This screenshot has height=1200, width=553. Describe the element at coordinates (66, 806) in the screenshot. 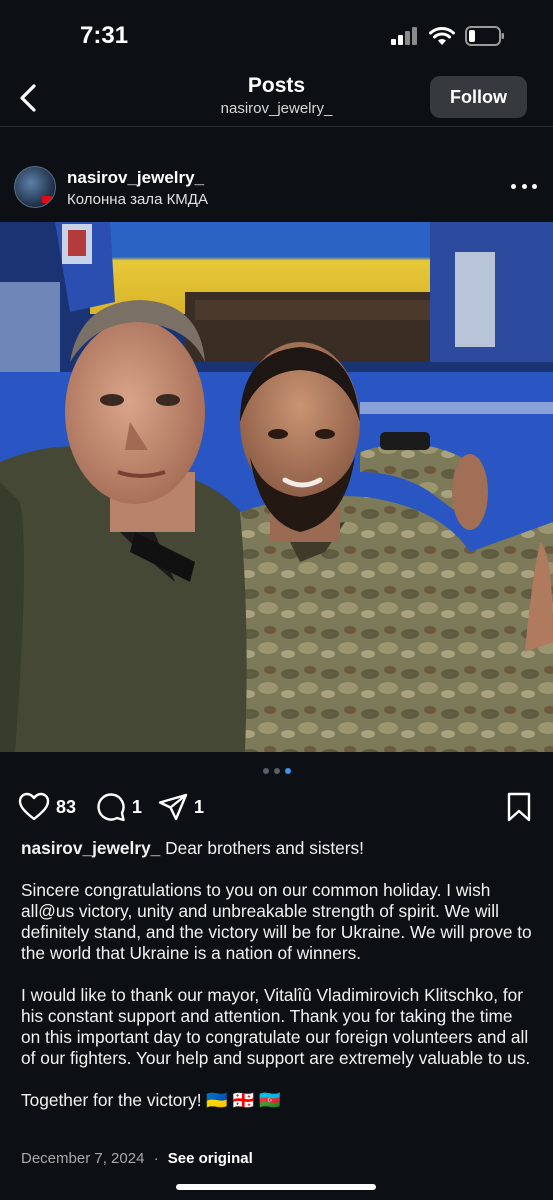

I see `like-count: 83` at that location.